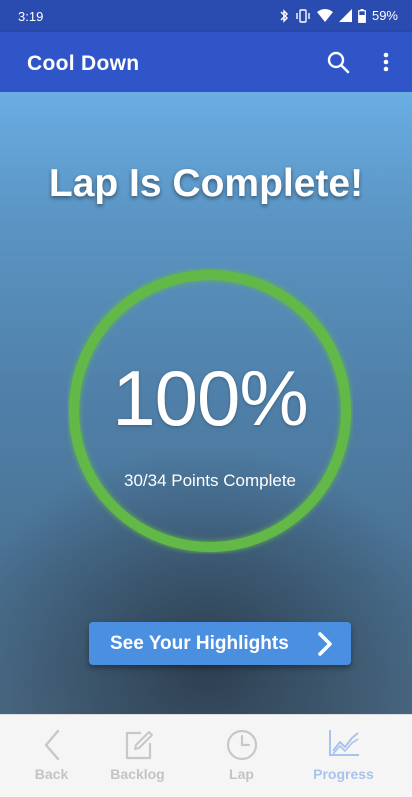  Describe the element at coordinates (206, 62) in the screenshot. I see `app-bar: Cool Down` at that location.